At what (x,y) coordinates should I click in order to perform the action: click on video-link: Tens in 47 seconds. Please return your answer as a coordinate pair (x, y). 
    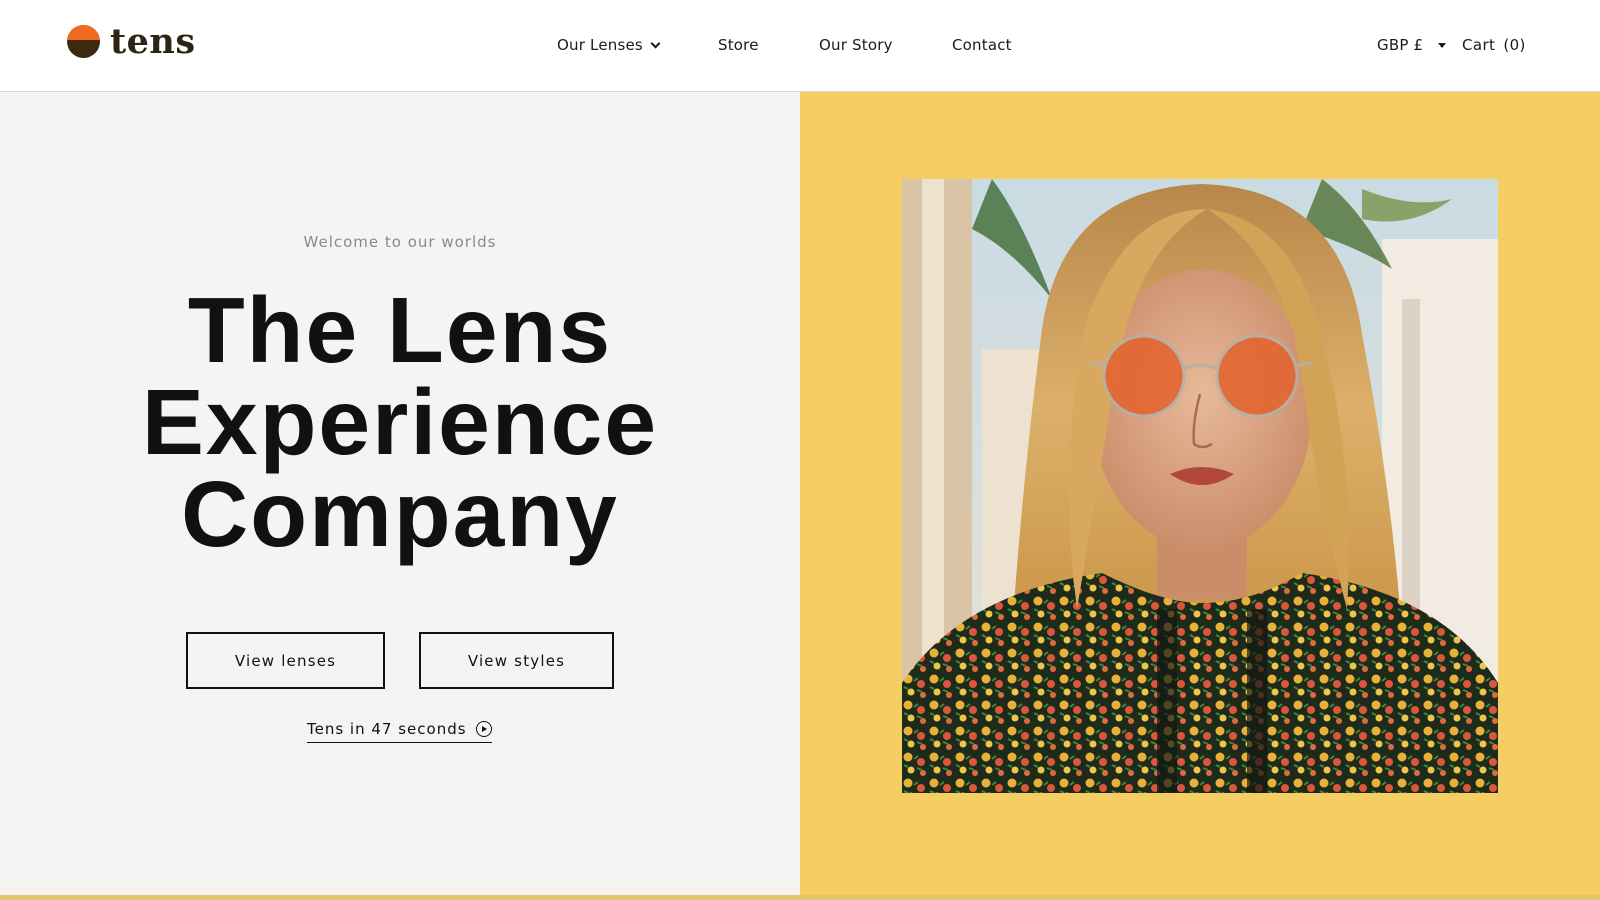
    Looking at the image, I should click on (399, 731).